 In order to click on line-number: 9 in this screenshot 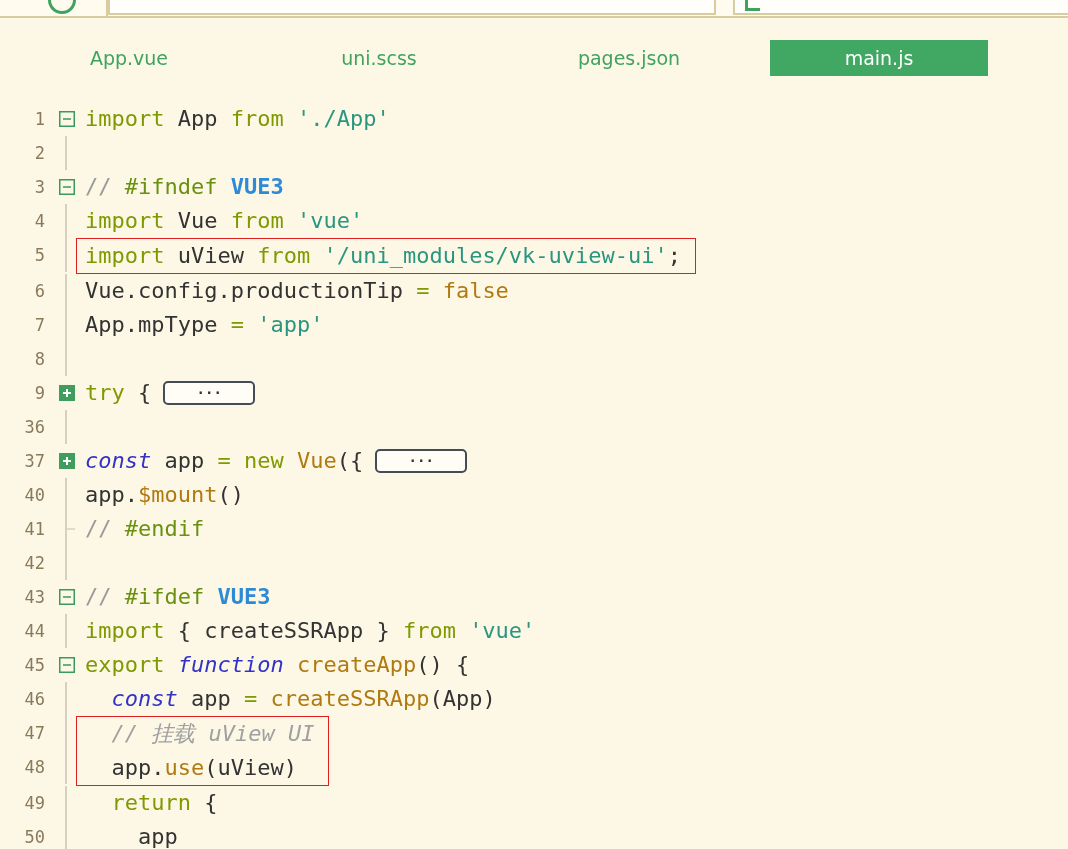, I will do `click(39, 393)`.